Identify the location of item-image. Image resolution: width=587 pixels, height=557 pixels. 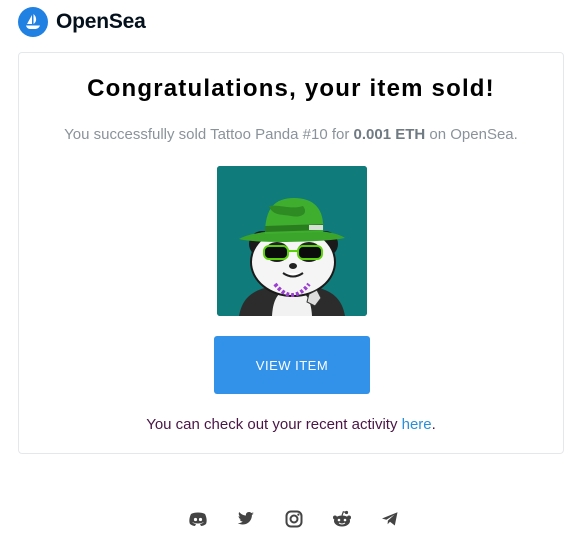
(292, 241).